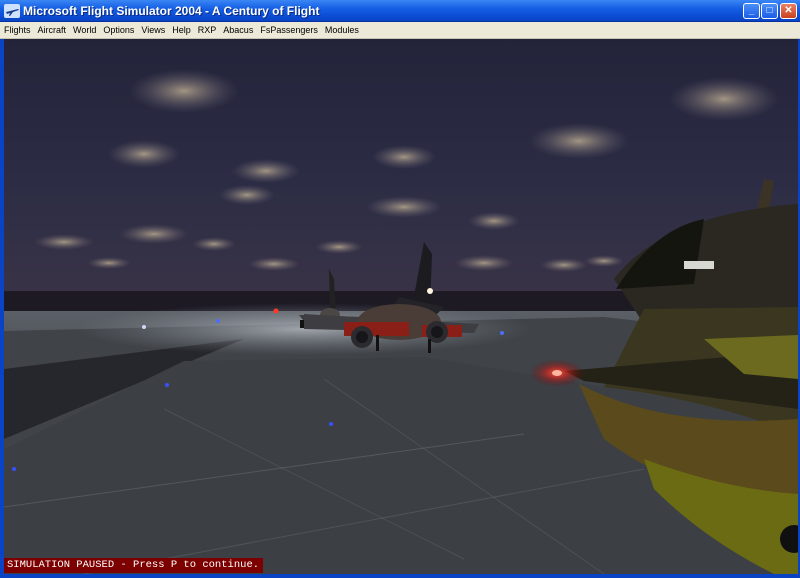 The height and width of the screenshot is (578, 800). What do you see at coordinates (118, 30) in the screenshot?
I see `menu-options: Options` at bounding box center [118, 30].